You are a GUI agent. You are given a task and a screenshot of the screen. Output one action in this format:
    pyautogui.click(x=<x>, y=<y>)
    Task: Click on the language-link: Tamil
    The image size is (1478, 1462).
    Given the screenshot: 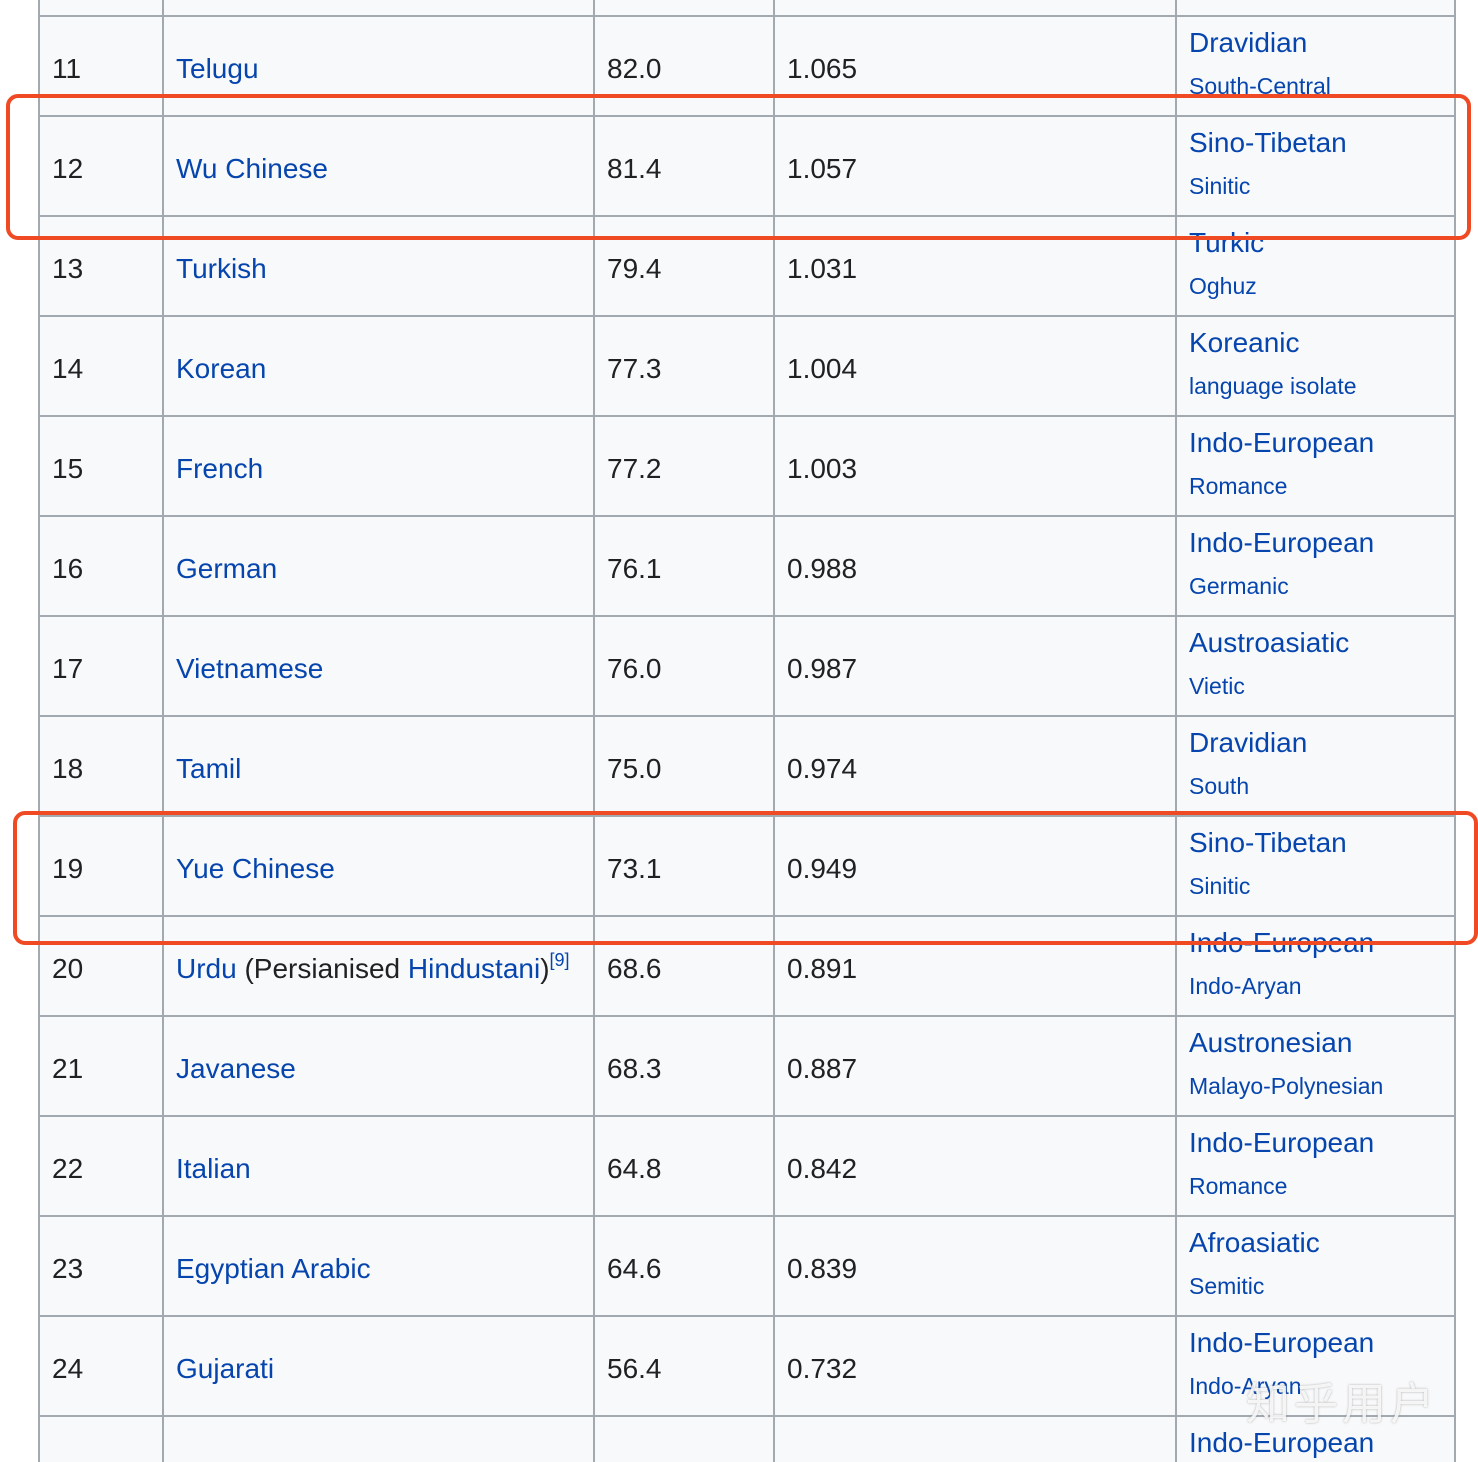 What is the action you would take?
    pyautogui.click(x=208, y=769)
    